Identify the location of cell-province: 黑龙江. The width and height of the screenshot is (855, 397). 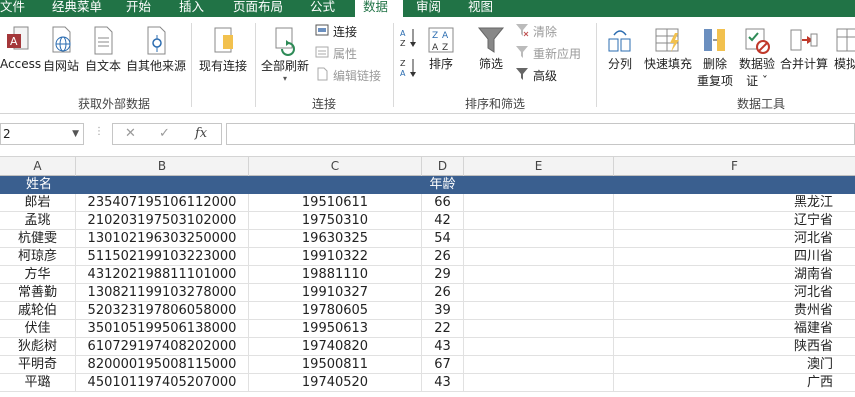
(734, 203).